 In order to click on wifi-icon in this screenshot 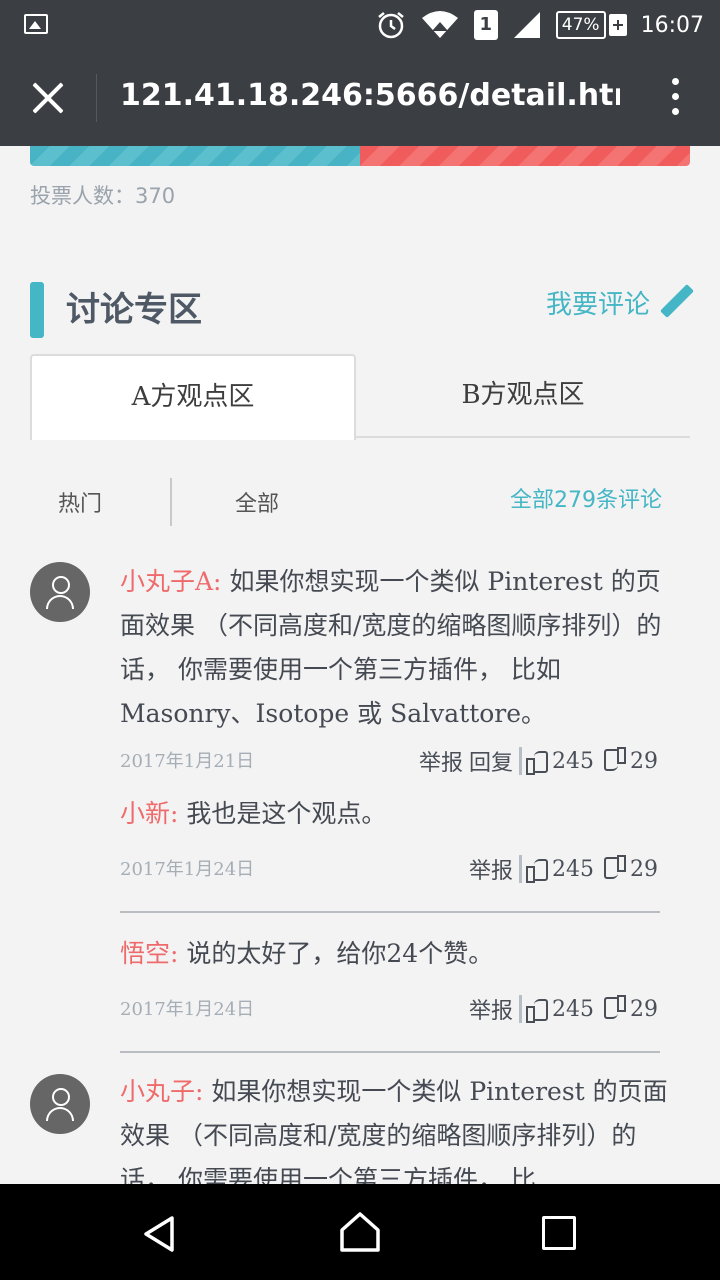, I will do `click(439, 24)`.